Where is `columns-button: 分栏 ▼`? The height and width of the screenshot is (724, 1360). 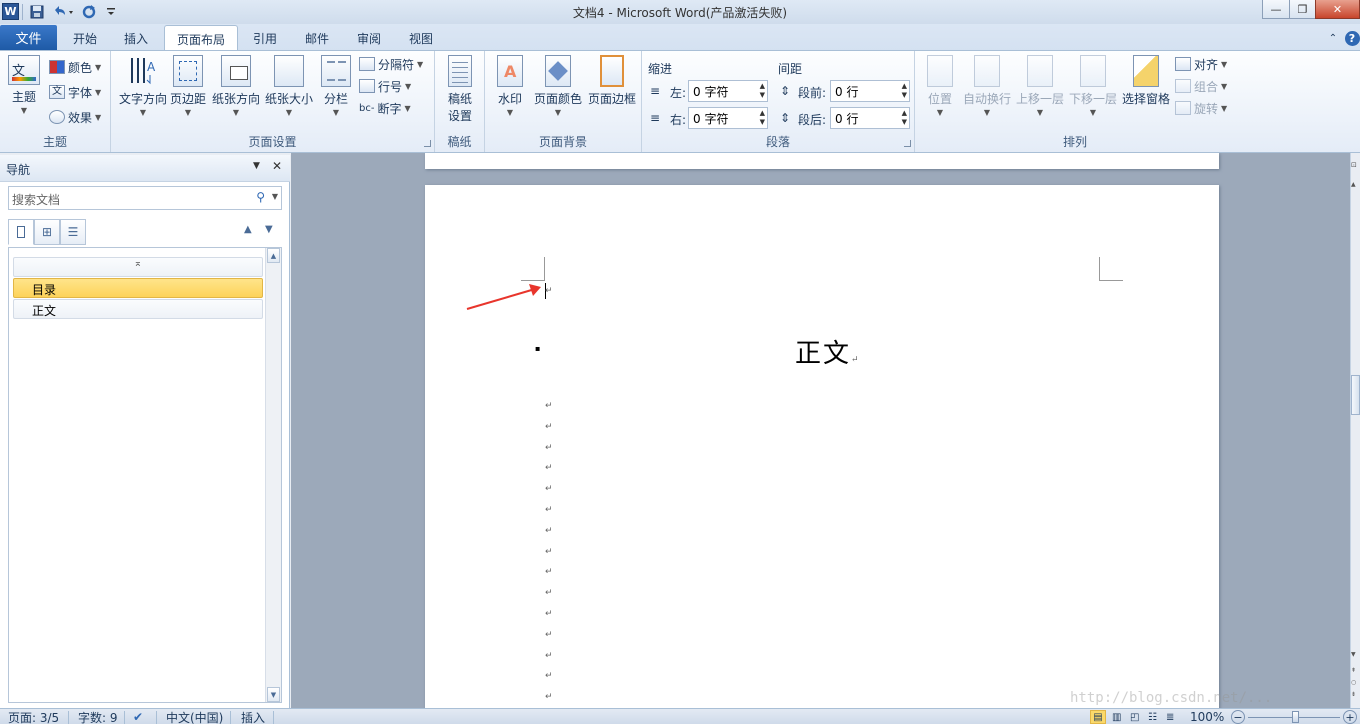 columns-button: 分栏 ▼ is located at coordinates (336, 86).